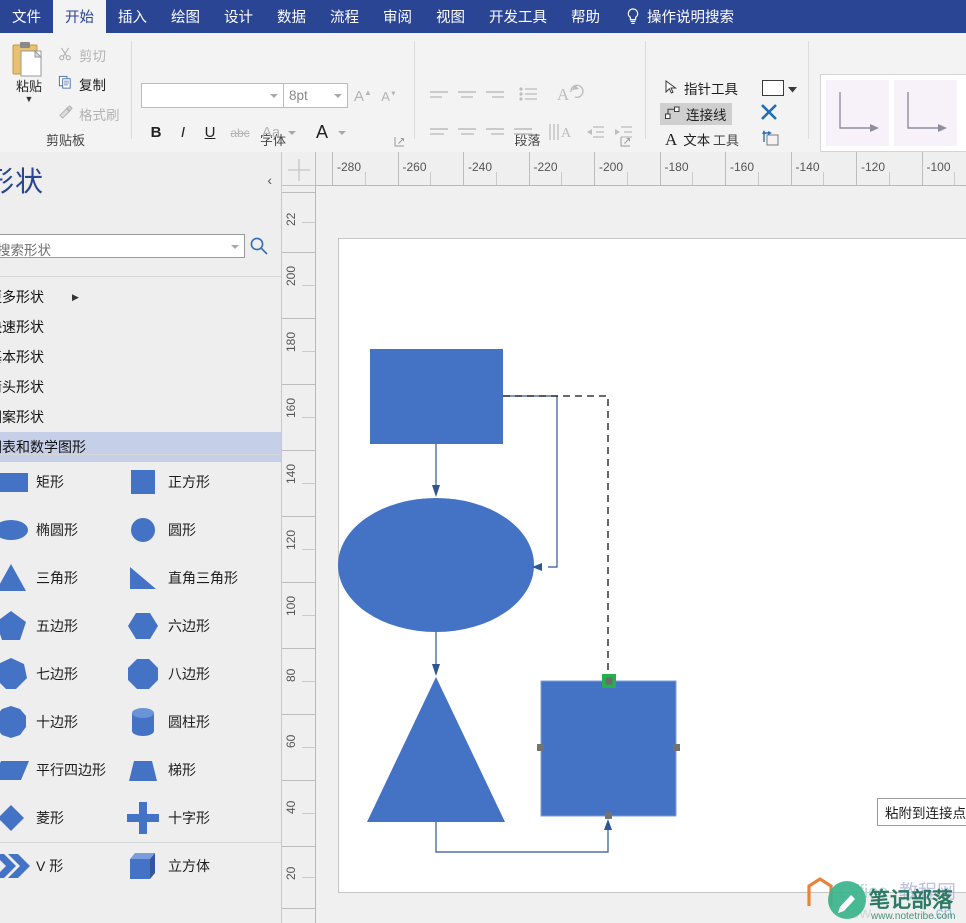 Image resolution: width=966 pixels, height=923 pixels. I want to click on shape-stencil-item: 六边形, so click(167, 626).